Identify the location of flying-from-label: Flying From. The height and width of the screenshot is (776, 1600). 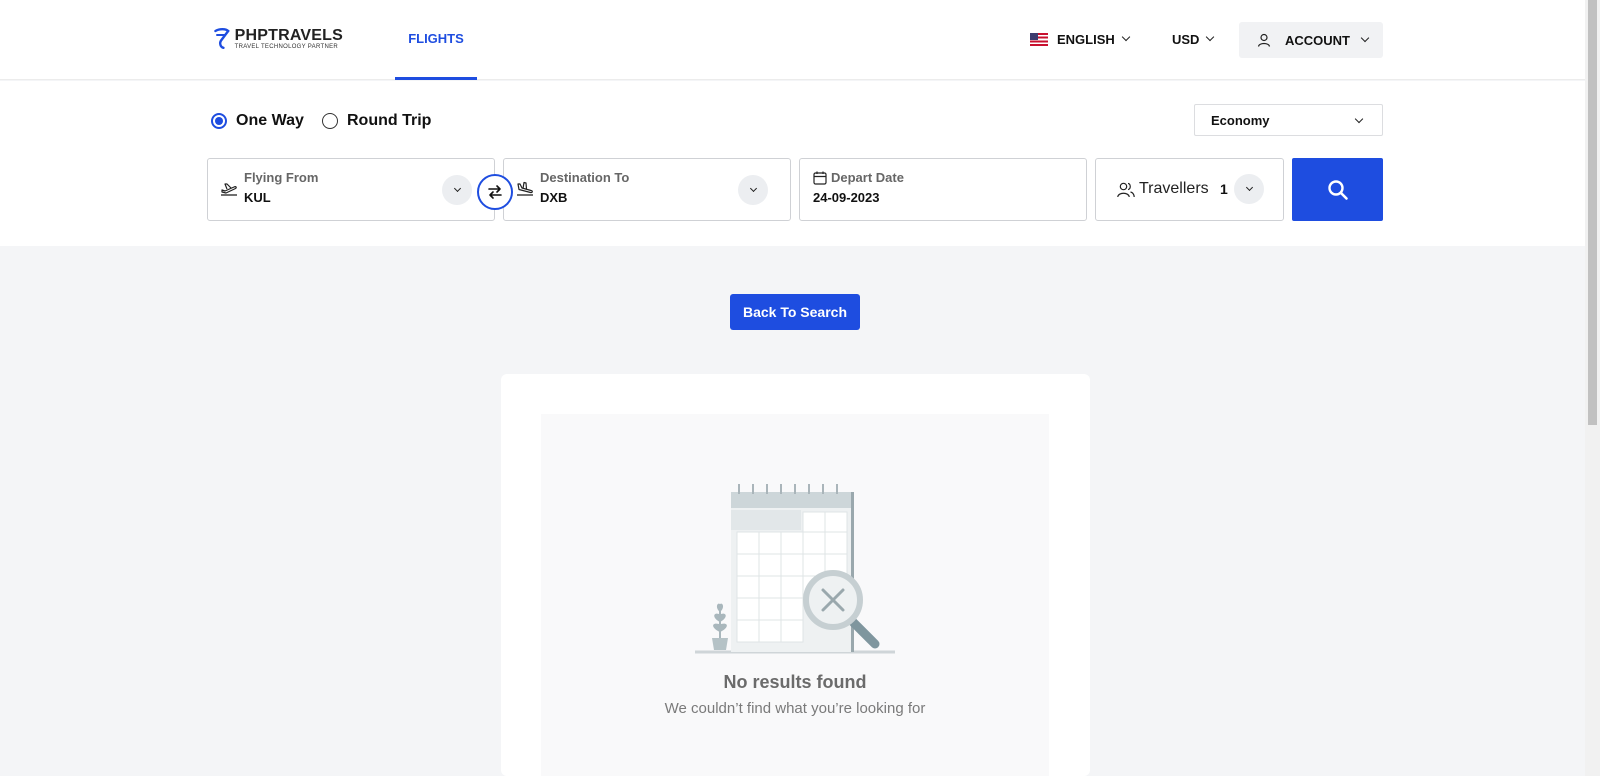
(281, 177).